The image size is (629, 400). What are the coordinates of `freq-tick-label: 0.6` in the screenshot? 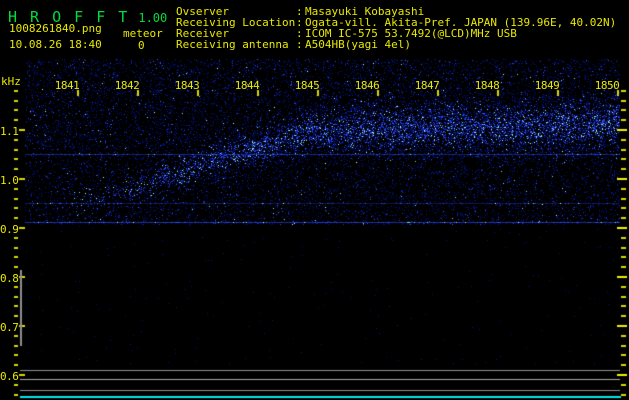 It's located at (9, 376).